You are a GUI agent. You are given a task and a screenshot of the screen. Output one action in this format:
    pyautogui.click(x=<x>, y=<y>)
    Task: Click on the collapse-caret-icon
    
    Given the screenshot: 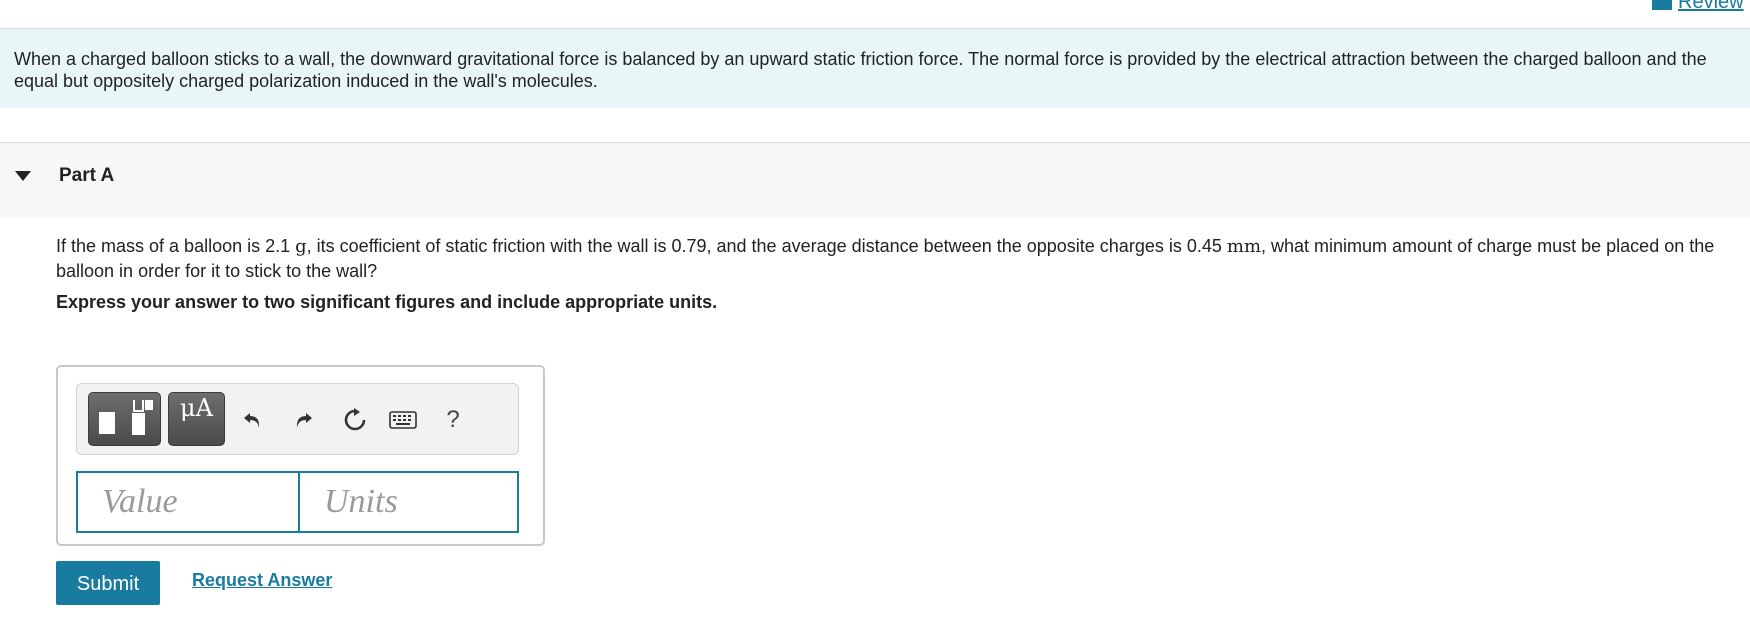 What is the action you would take?
    pyautogui.click(x=23, y=176)
    